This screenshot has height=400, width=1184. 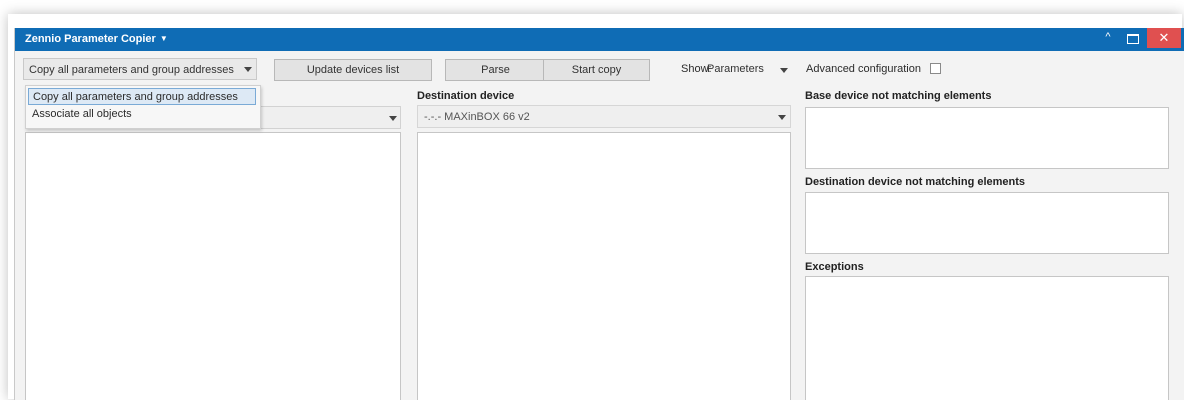 I want to click on parse-button: Parse, so click(x=495, y=70).